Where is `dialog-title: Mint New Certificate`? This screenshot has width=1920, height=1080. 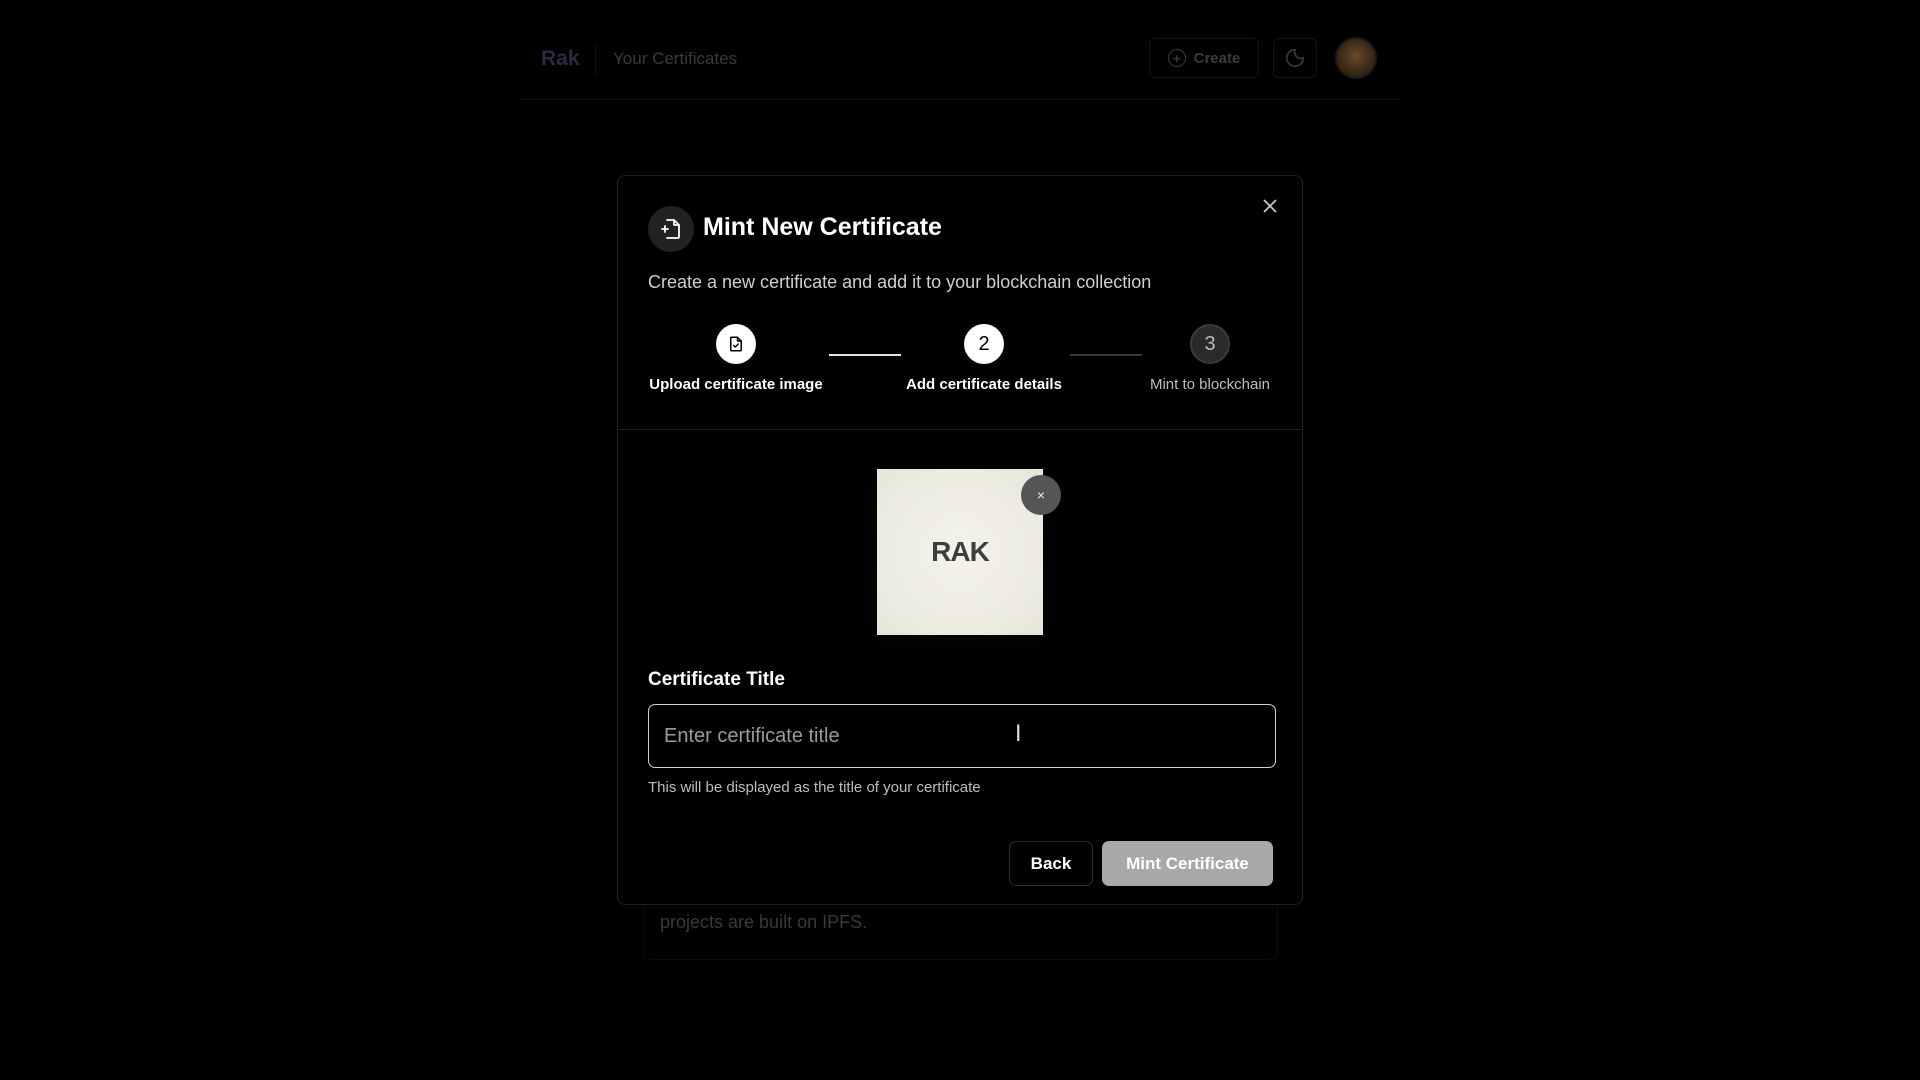
dialog-title: Mint New Certificate is located at coordinates (822, 227).